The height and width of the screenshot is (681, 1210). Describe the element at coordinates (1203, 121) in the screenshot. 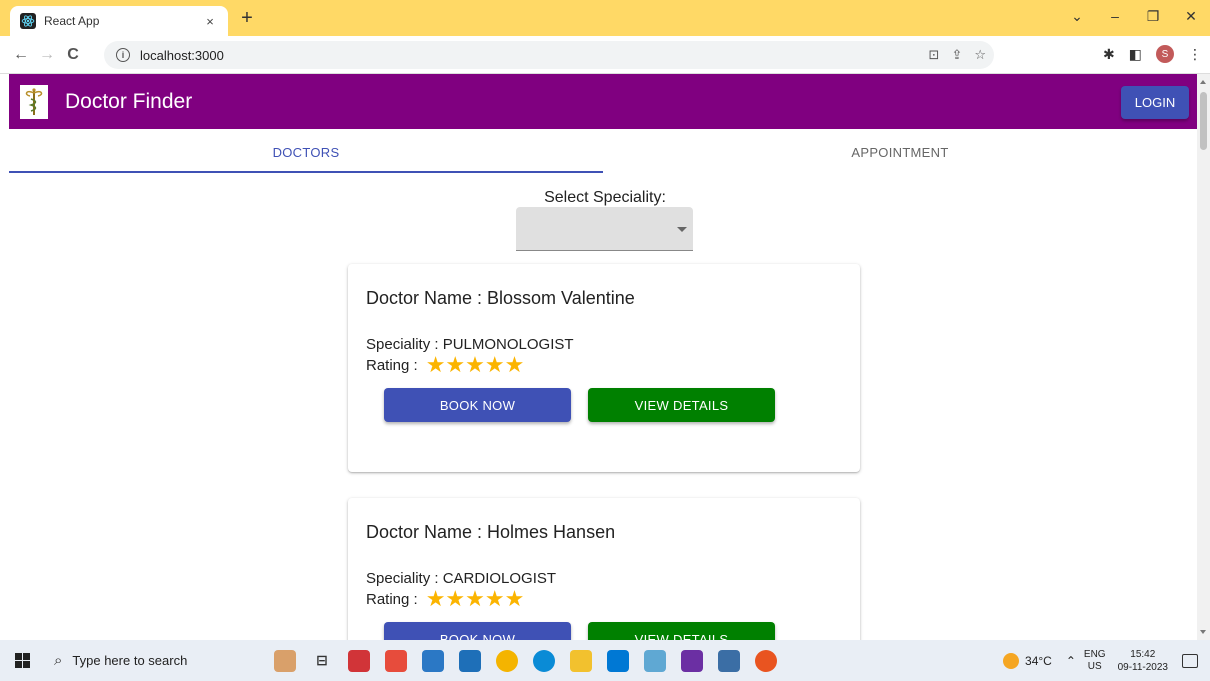

I see `scrollbar-thumb` at that location.